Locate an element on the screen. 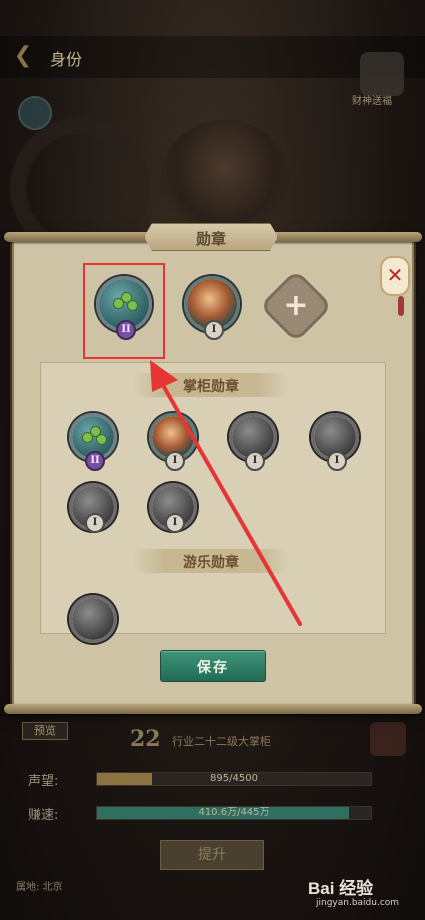 The image size is (425, 920). reputation-label: 声望: is located at coordinates (43, 781).